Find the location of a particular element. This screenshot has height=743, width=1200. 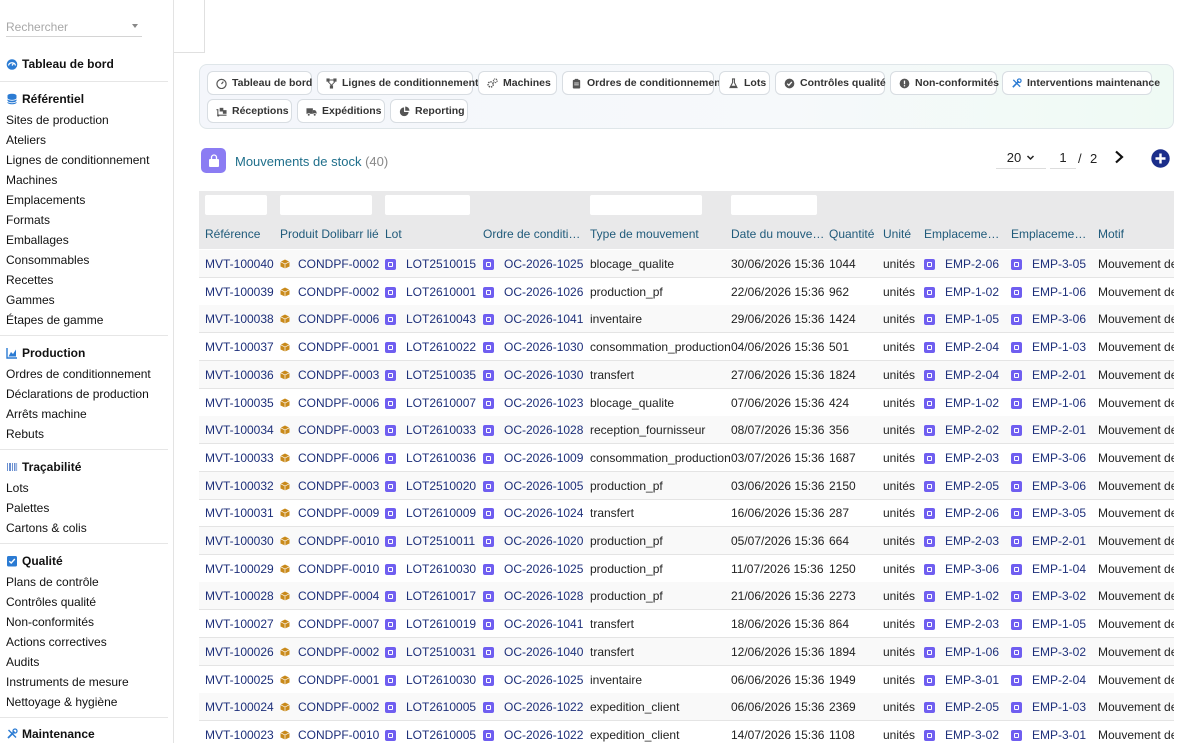

destination-location-cell: EMP-1-05 is located at coordinates (1048, 624).